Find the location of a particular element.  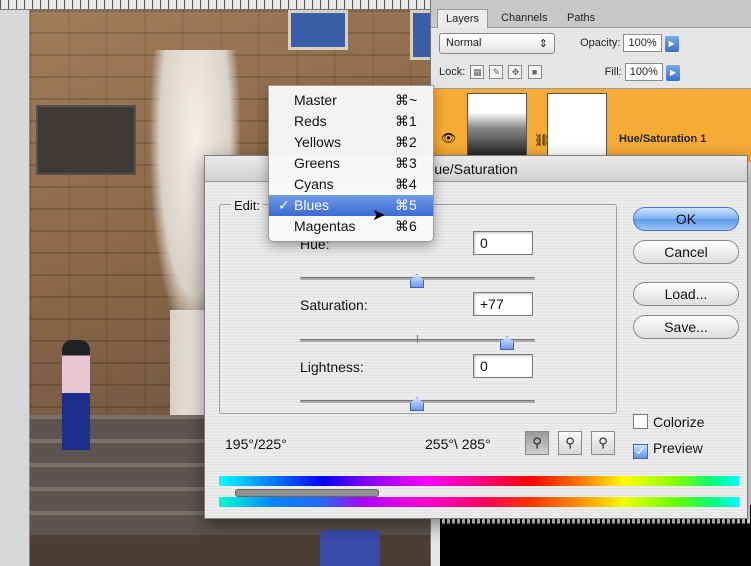

menu-item-shortcut: ⌘4 is located at coordinates (406, 184).